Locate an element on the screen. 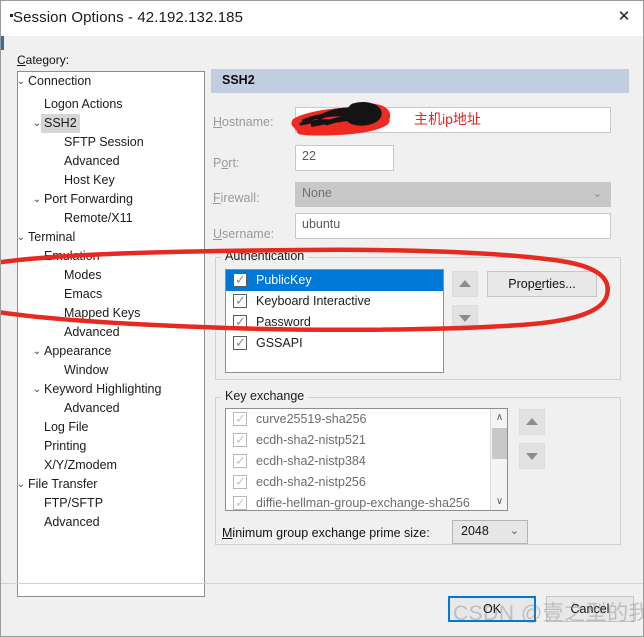 The height and width of the screenshot is (637, 644). auth-move-up-button is located at coordinates (465, 284).